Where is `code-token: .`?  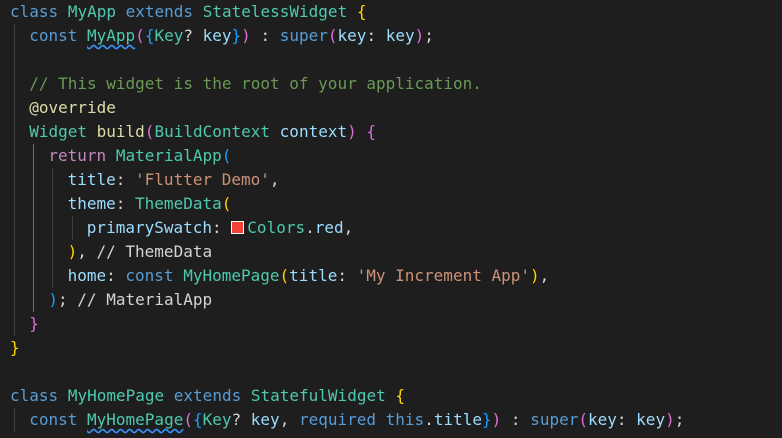 code-token: . is located at coordinates (310, 227).